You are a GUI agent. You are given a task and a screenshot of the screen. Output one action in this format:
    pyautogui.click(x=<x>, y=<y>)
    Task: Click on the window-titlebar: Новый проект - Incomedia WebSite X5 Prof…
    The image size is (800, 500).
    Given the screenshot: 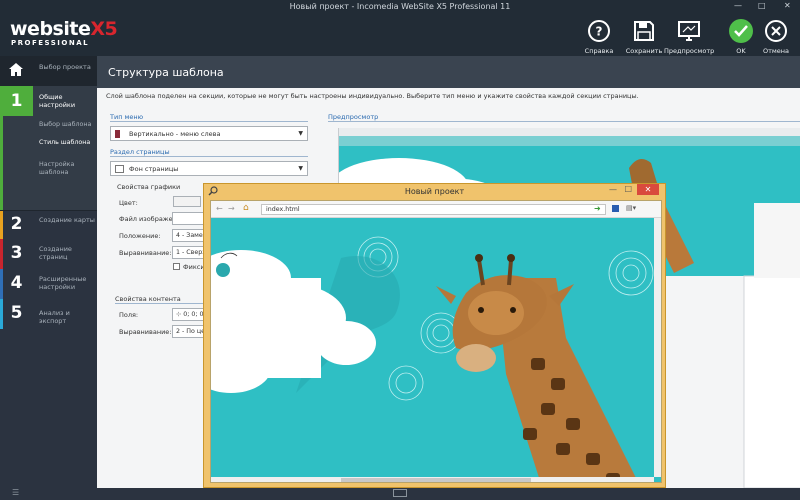 What is the action you would take?
    pyautogui.click(x=400, y=7)
    